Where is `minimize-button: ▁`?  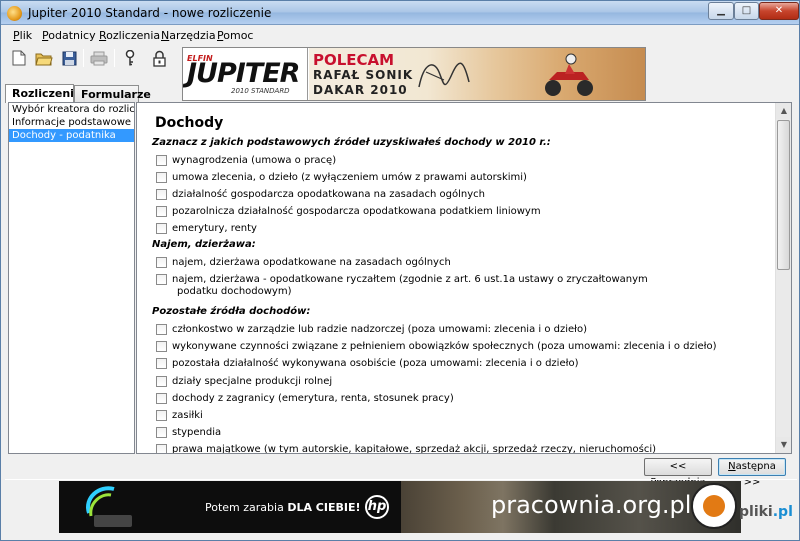 minimize-button: ▁ is located at coordinates (721, 11).